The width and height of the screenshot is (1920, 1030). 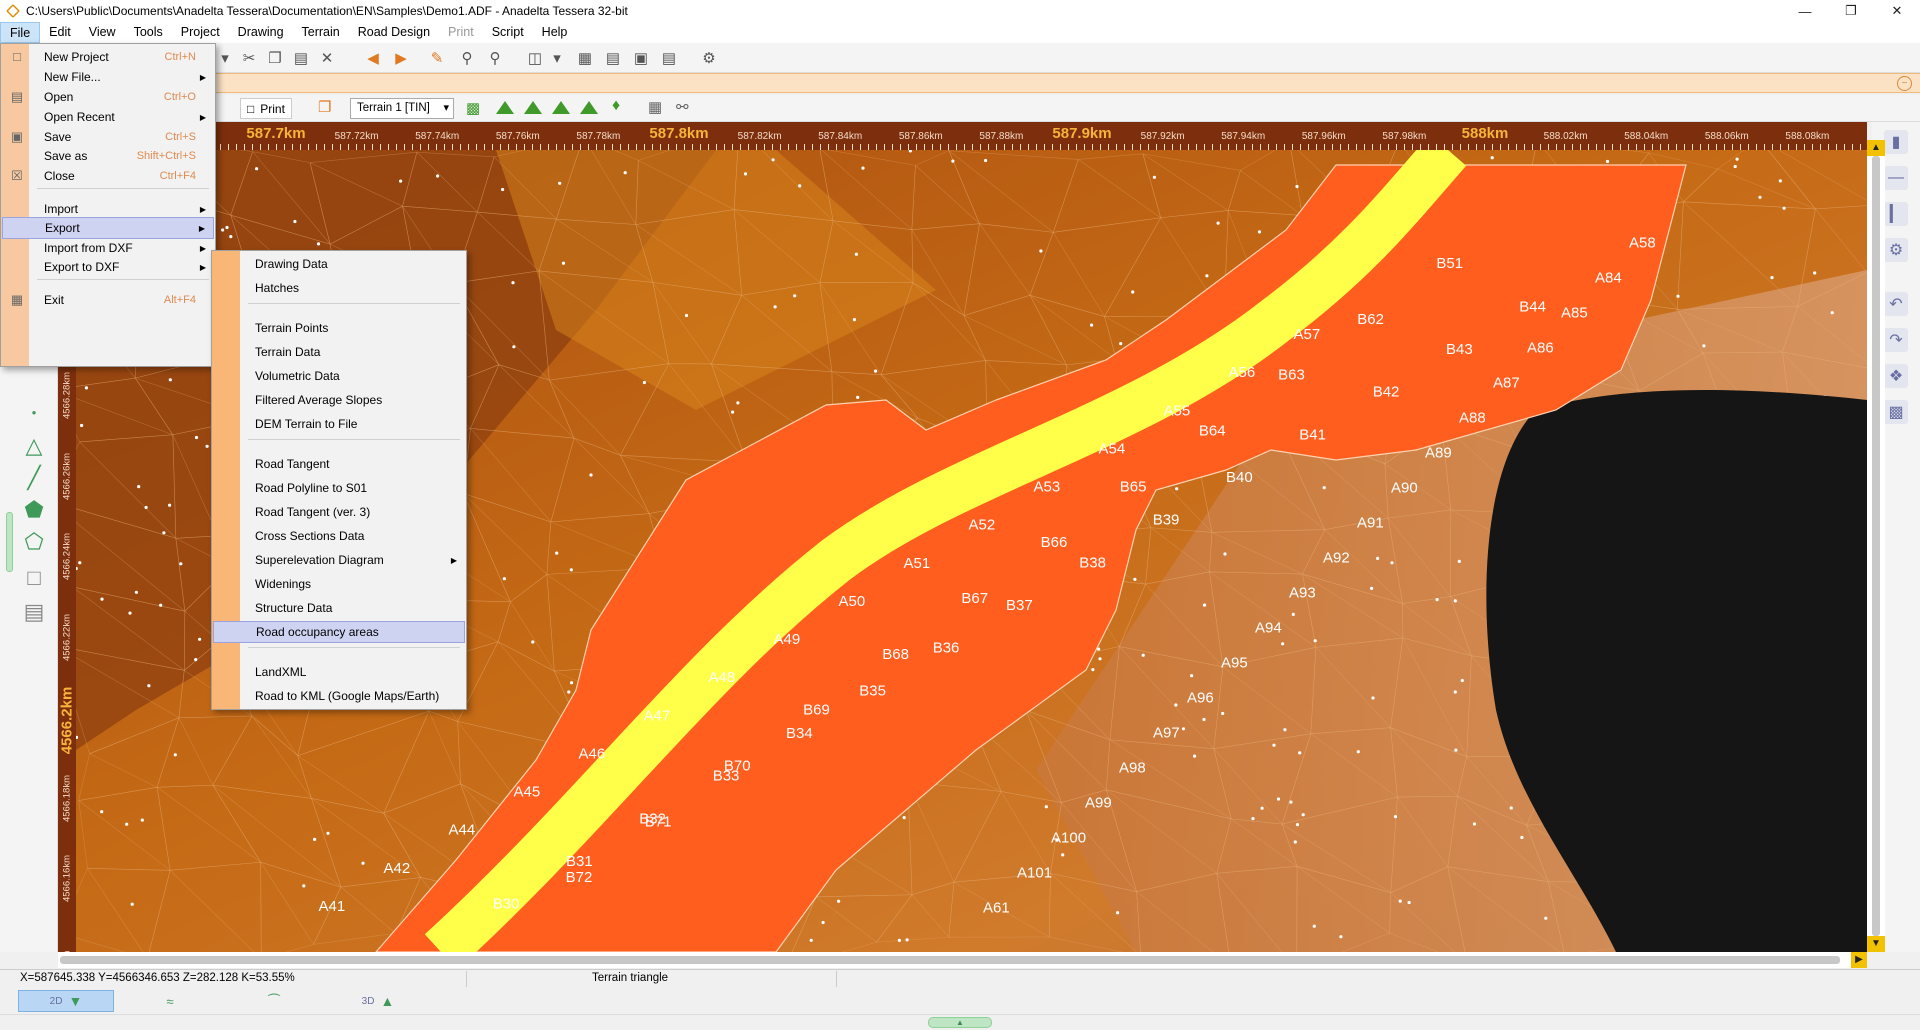 I want to click on point-tool-icon: ●, so click(x=34, y=412).